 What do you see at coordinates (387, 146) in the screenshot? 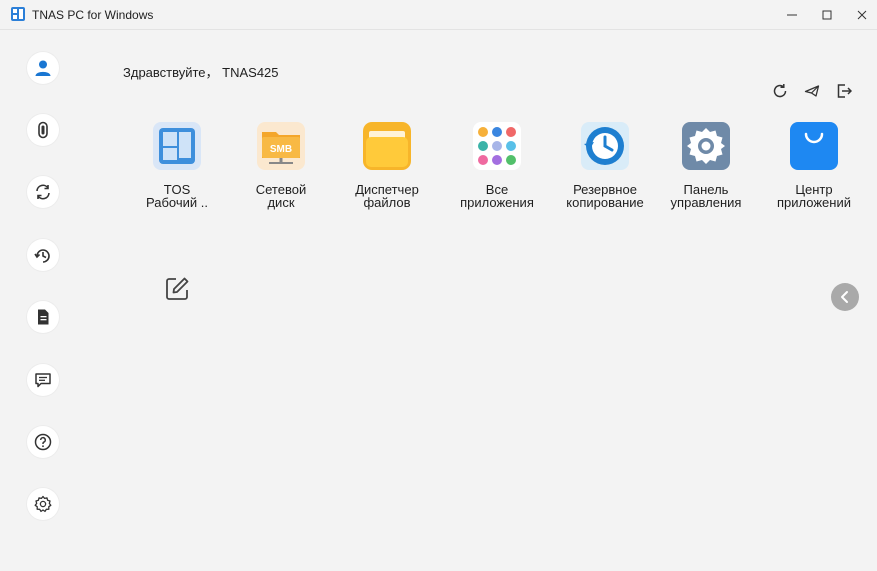
I see `folder-icon` at bounding box center [387, 146].